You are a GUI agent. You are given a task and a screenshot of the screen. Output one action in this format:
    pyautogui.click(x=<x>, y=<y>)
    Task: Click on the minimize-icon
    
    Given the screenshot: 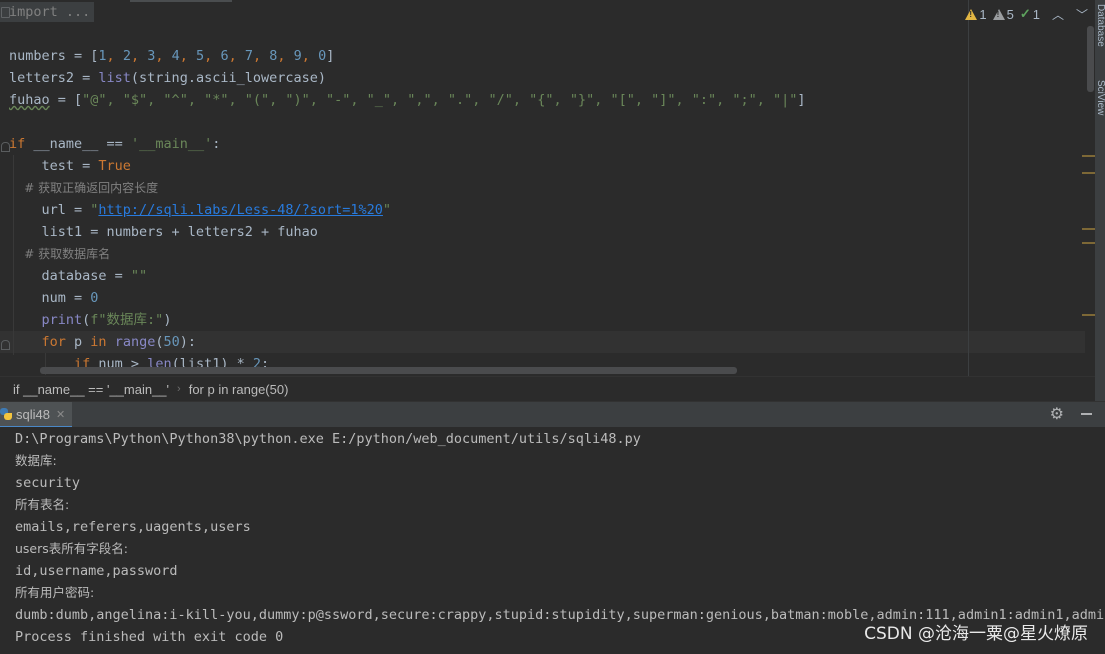 What is the action you would take?
    pyautogui.click(x=1086, y=414)
    